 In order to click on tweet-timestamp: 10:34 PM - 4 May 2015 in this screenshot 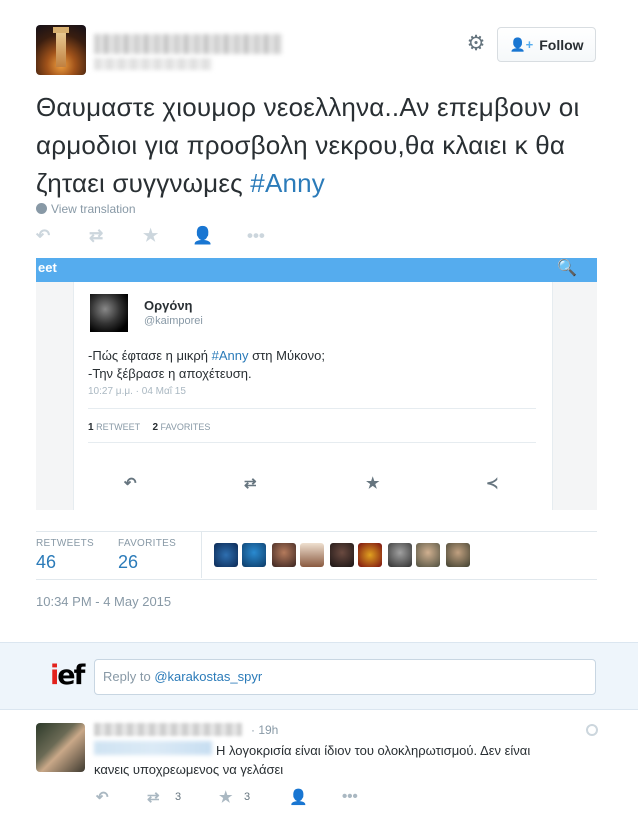, I will do `click(104, 601)`.